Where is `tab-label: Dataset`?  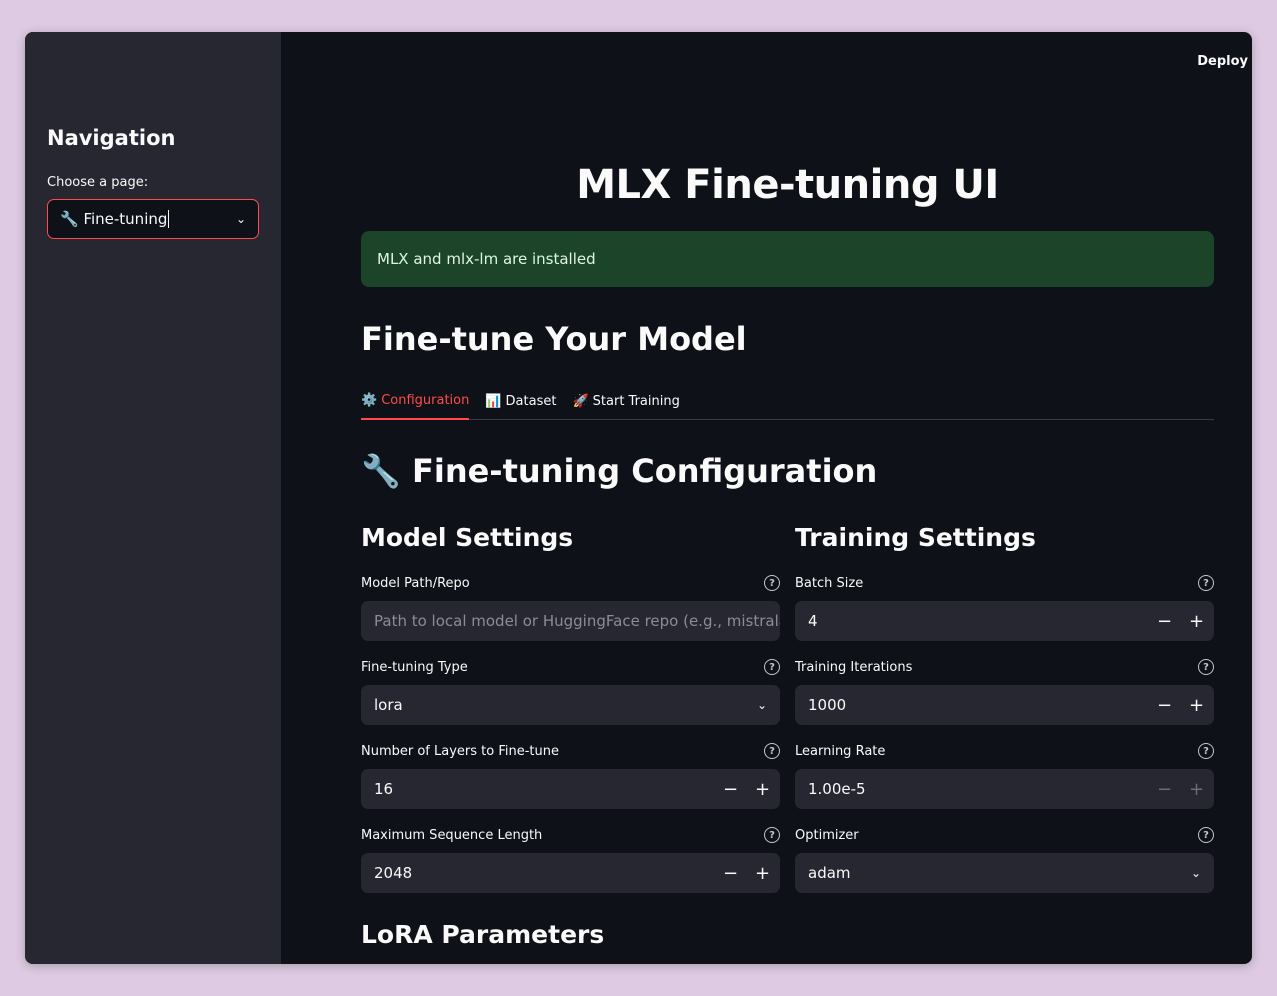
tab-label: Dataset is located at coordinates (531, 401).